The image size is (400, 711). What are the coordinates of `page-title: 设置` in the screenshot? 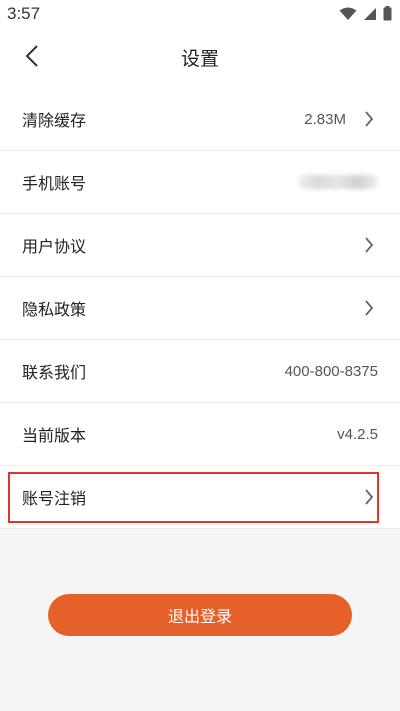 It's located at (199, 59).